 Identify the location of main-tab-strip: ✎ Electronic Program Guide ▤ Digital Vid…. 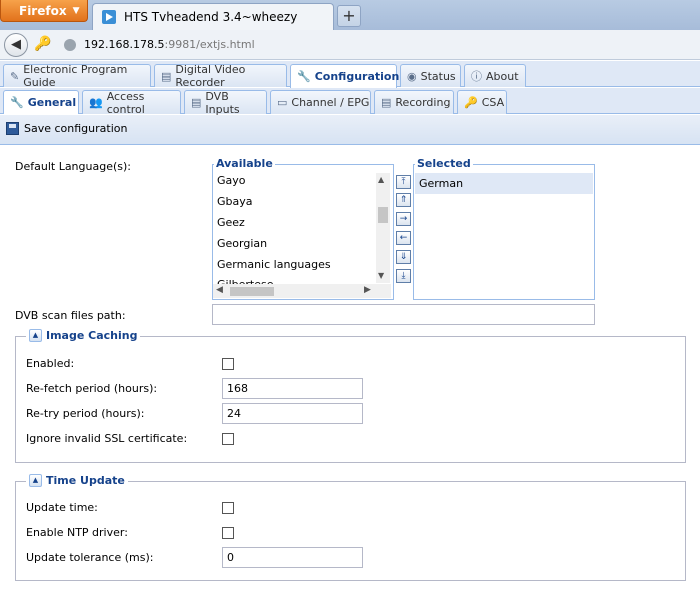
(350, 75).